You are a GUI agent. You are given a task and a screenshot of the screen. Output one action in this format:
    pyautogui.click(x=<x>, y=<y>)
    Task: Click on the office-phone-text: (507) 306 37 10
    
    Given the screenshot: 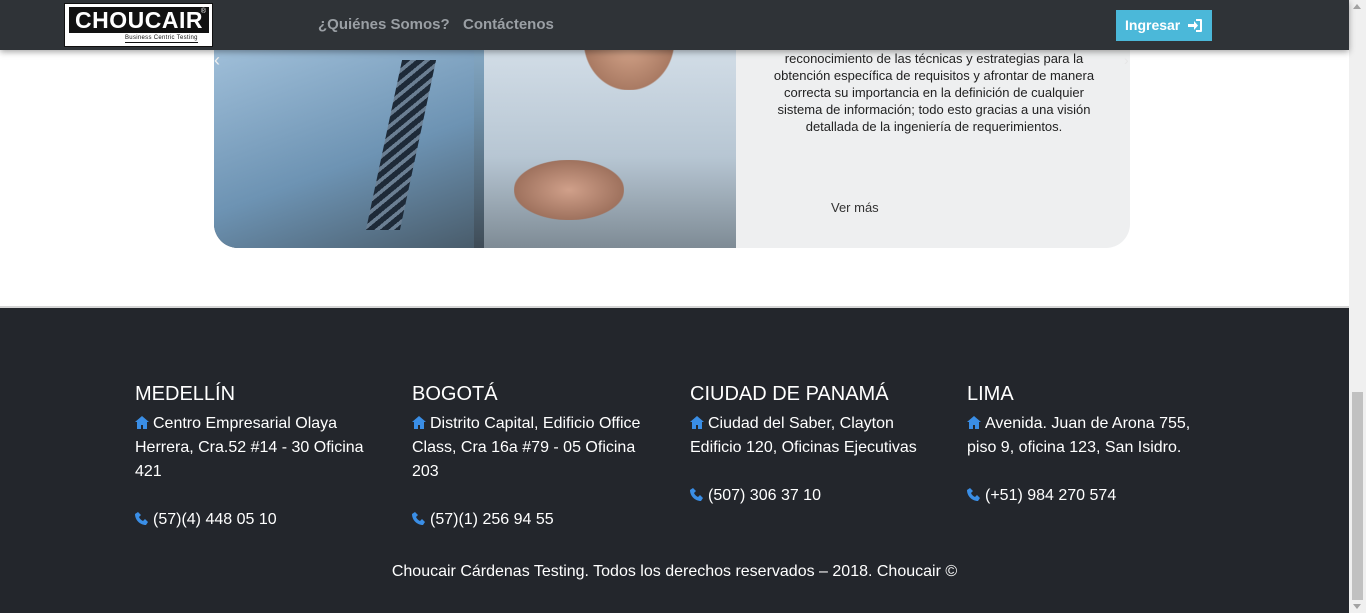 What is the action you would take?
    pyautogui.click(x=764, y=495)
    